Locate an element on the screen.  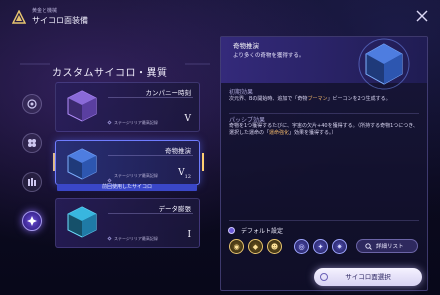
initial-text-highlight: ブーマン is located at coordinates (317, 99).